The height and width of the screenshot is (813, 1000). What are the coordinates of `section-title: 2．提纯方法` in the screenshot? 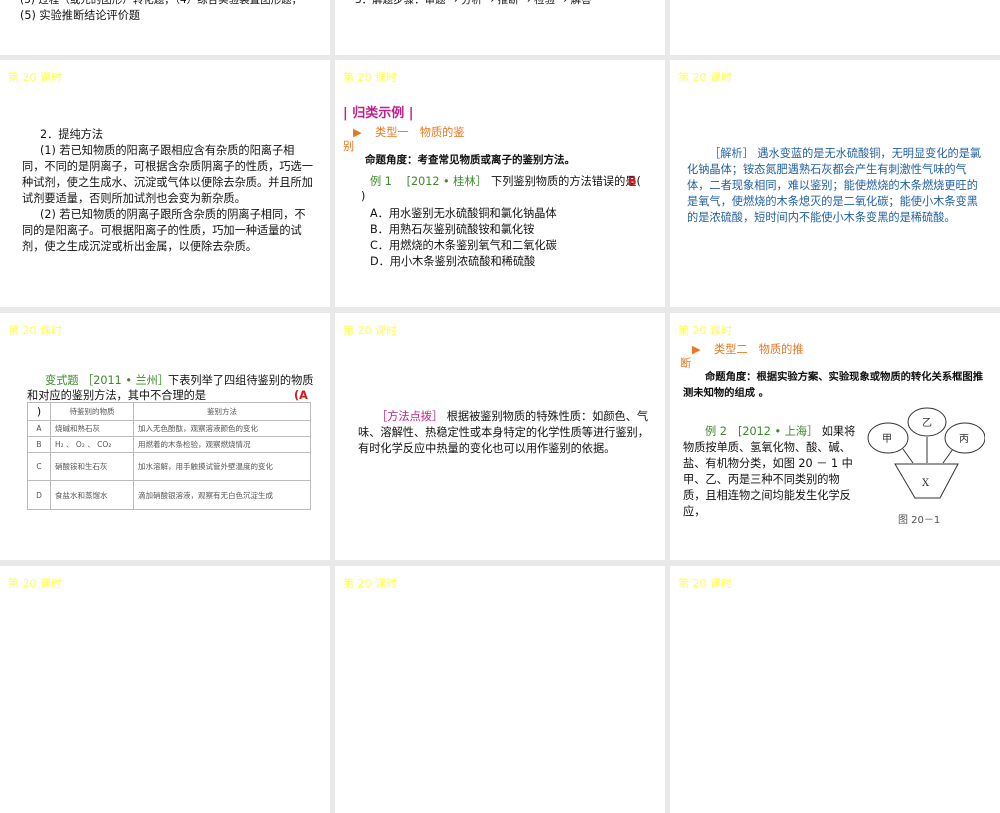 It's located at (72, 134).